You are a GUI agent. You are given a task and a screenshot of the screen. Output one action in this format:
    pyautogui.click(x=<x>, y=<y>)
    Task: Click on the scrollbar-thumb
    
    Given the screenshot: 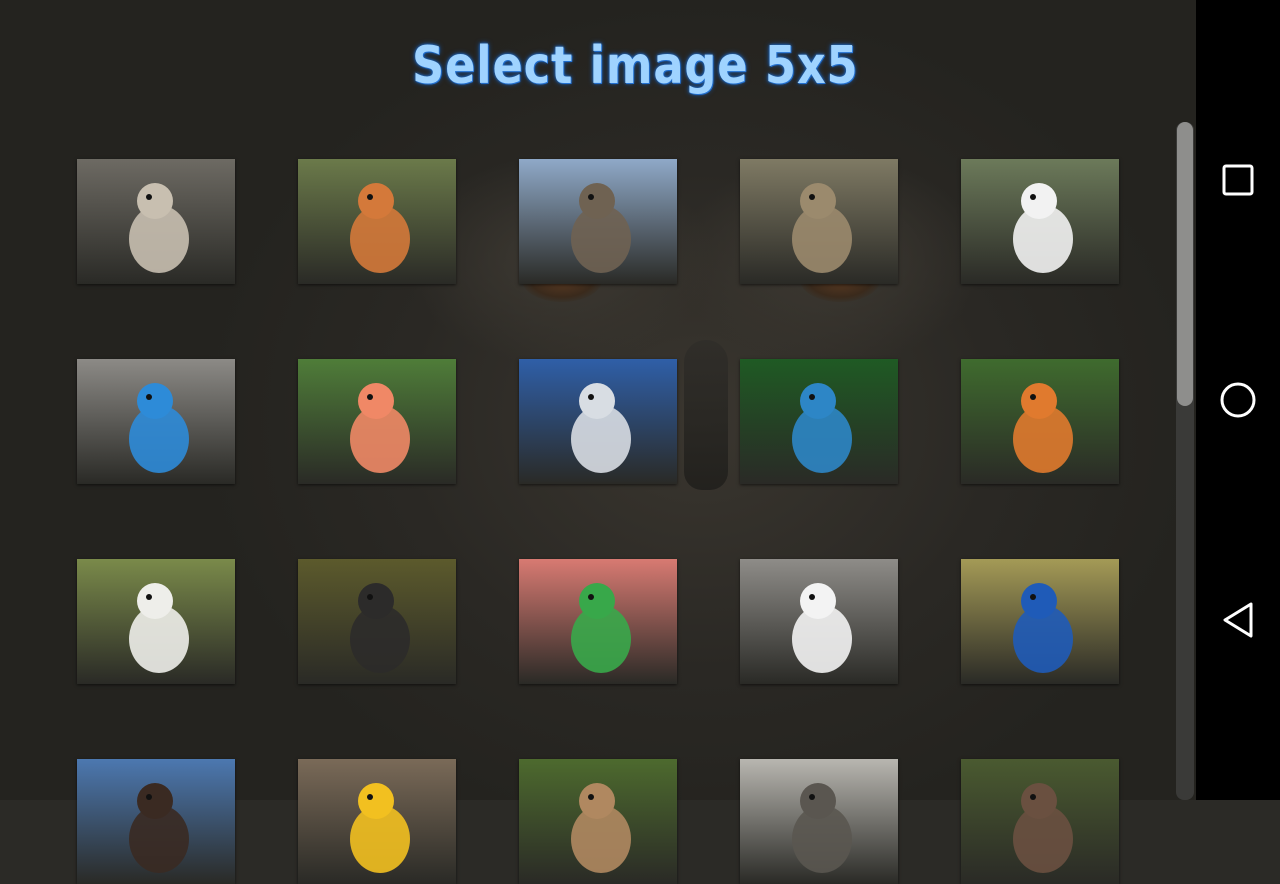 What is the action you would take?
    pyautogui.click(x=1185, y=264)
    